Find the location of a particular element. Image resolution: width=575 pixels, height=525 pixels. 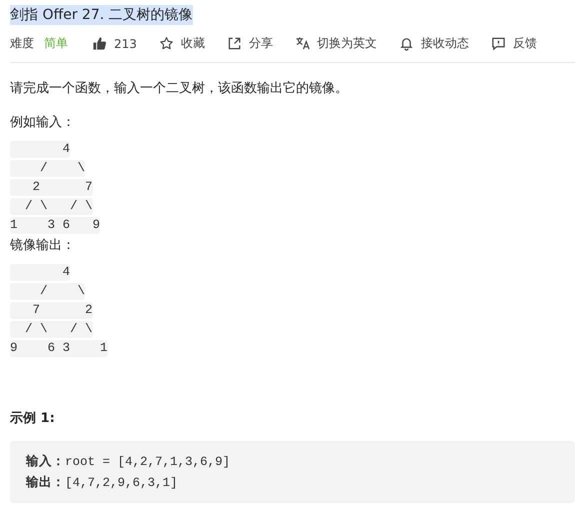

share-icon is located at coordinates (234, 43).